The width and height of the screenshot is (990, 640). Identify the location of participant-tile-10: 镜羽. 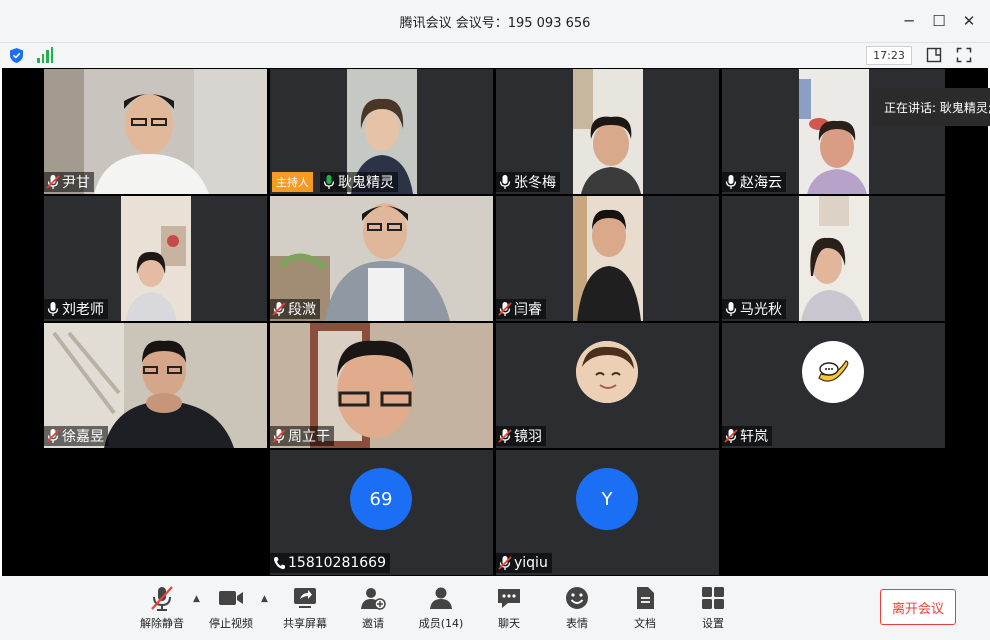
(607, 385).